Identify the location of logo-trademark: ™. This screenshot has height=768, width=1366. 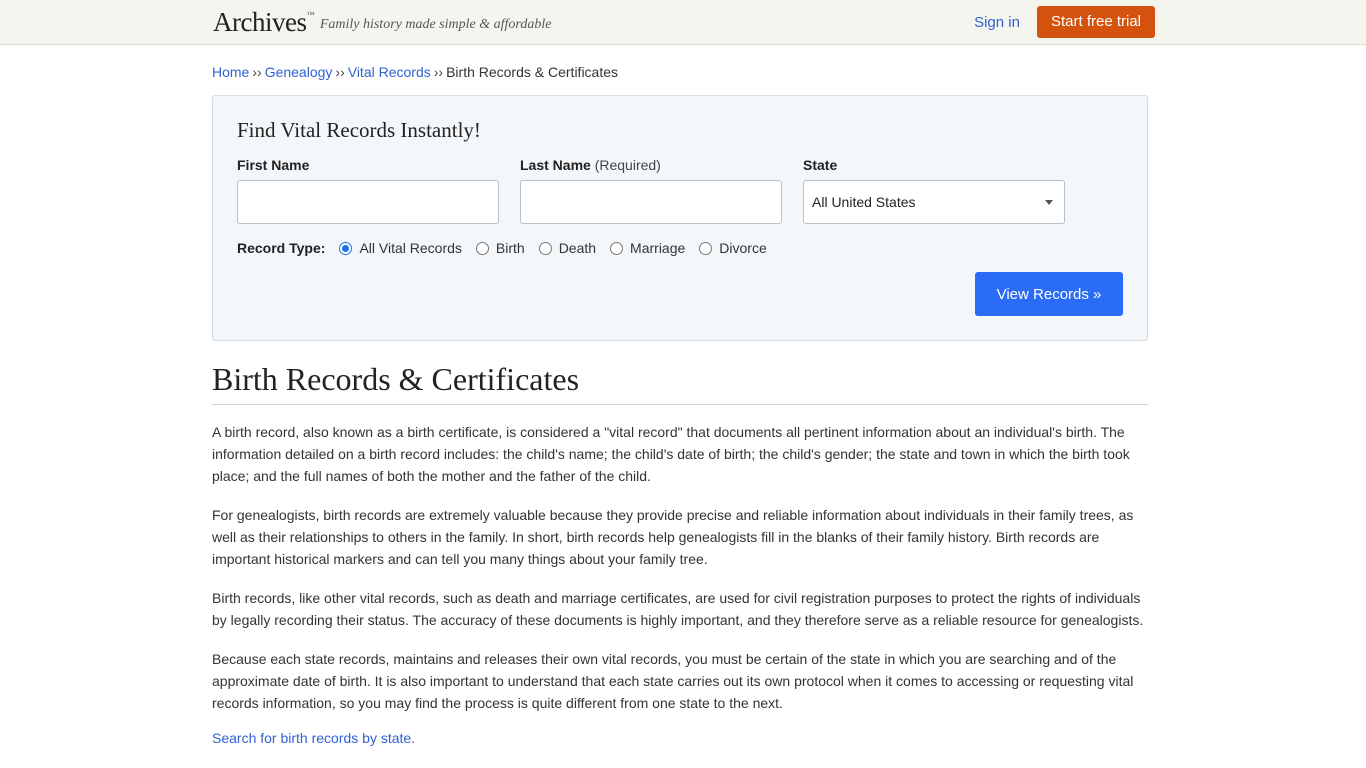
(310, 14).